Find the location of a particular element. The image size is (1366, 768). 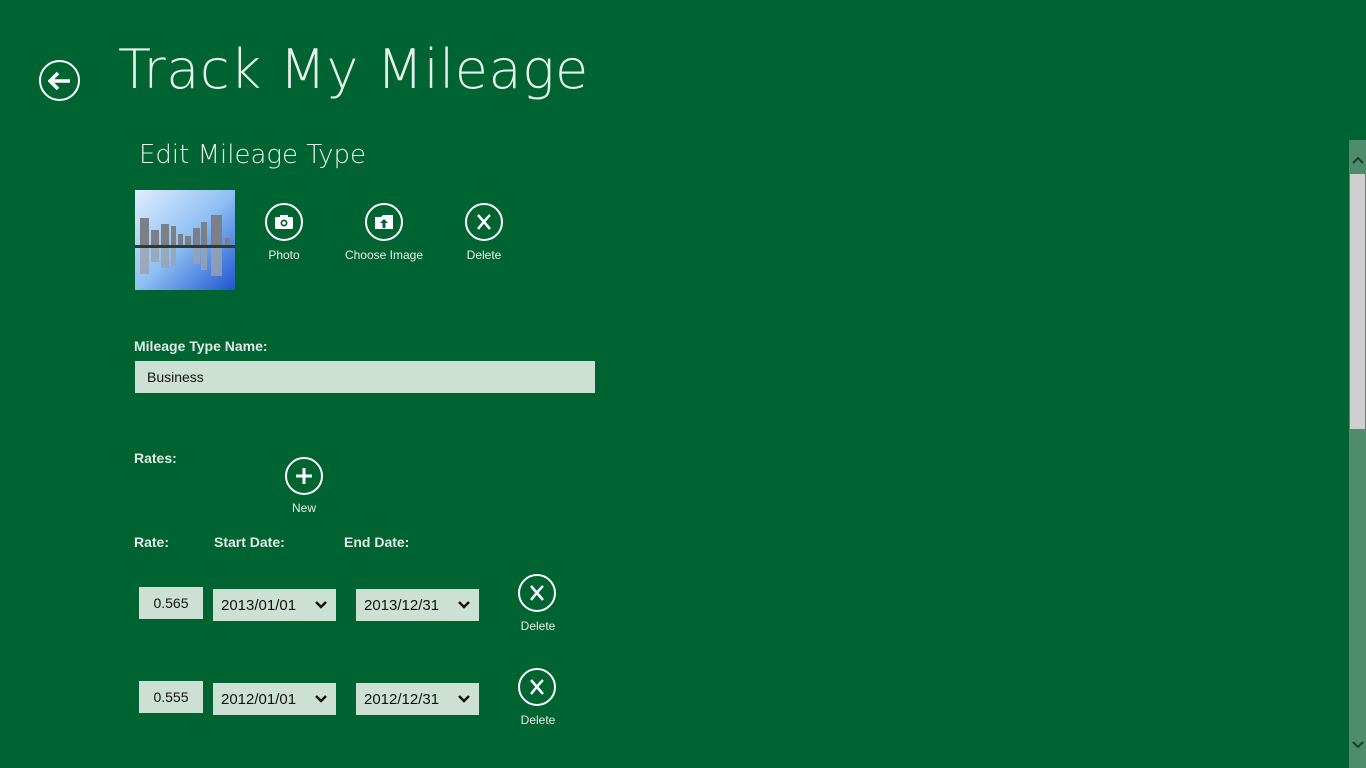

back-arrow-icon is located at coordinates (58, 80).